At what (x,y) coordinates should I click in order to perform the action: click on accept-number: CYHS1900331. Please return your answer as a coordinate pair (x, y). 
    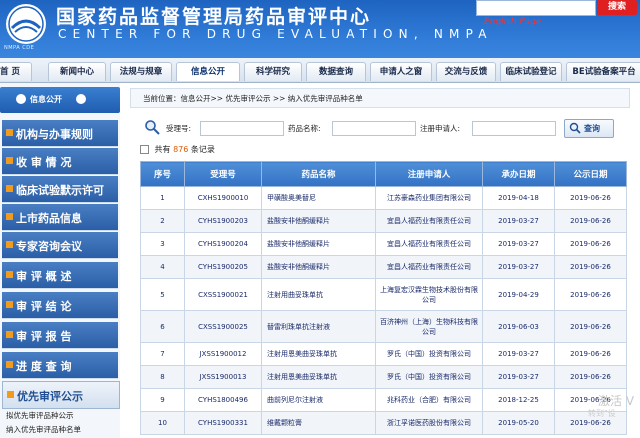
    Looking at the image, I should click on (223, 423).